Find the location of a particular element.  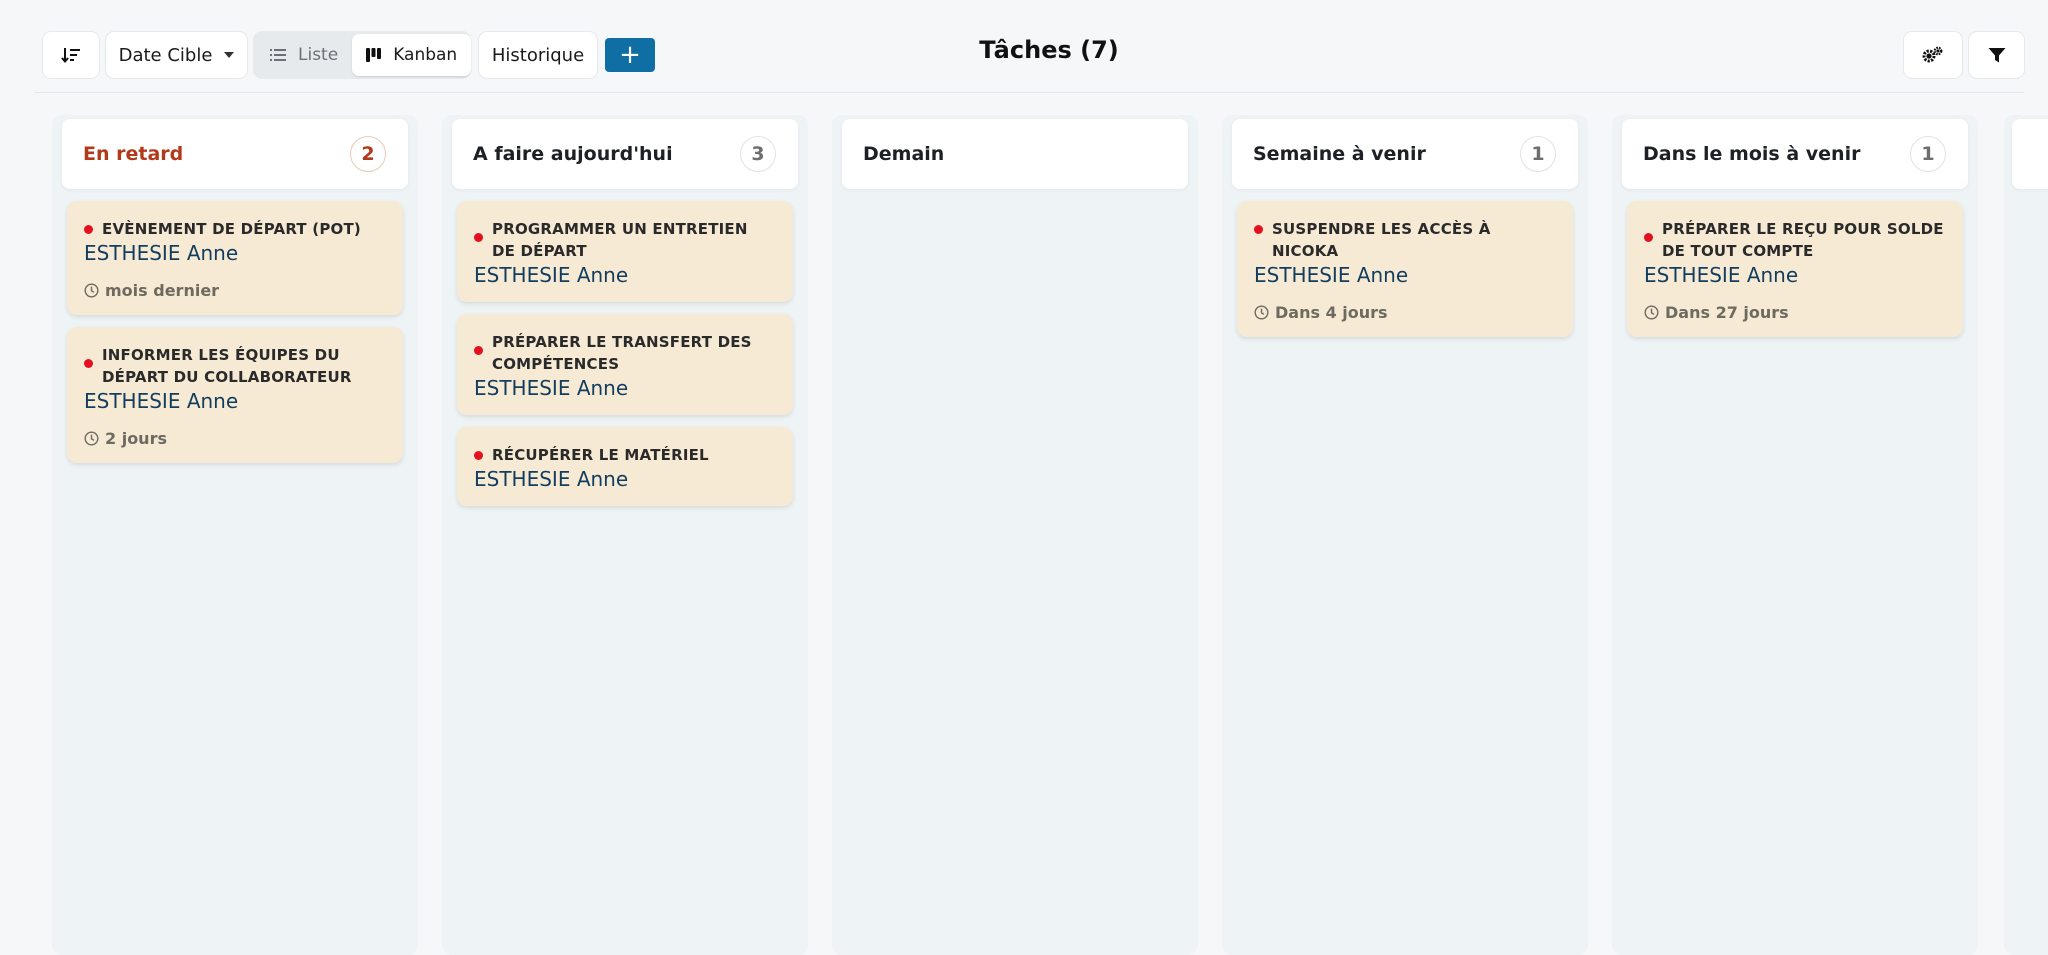

task-due: Dans 27 jours is located at coordinates (1795, 312).